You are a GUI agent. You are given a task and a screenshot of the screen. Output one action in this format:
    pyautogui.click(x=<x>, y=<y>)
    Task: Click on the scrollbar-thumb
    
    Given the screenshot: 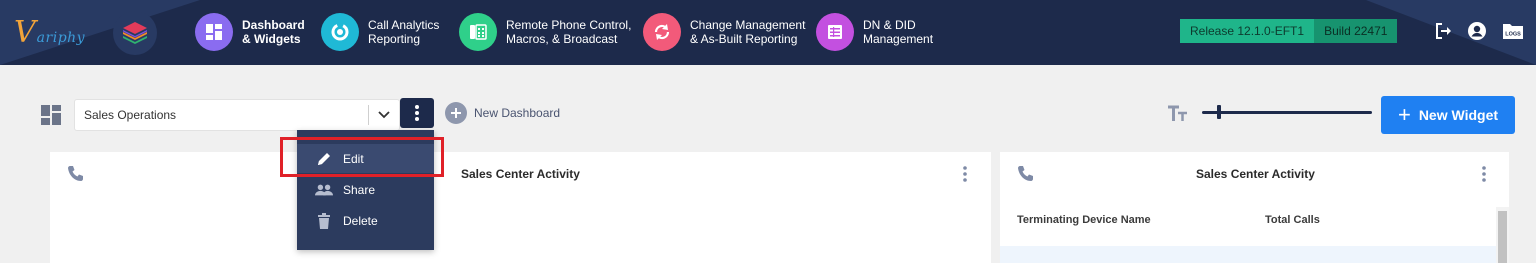 What is the action you would take?
    pyautogui.click(x=1502, y=237)
    